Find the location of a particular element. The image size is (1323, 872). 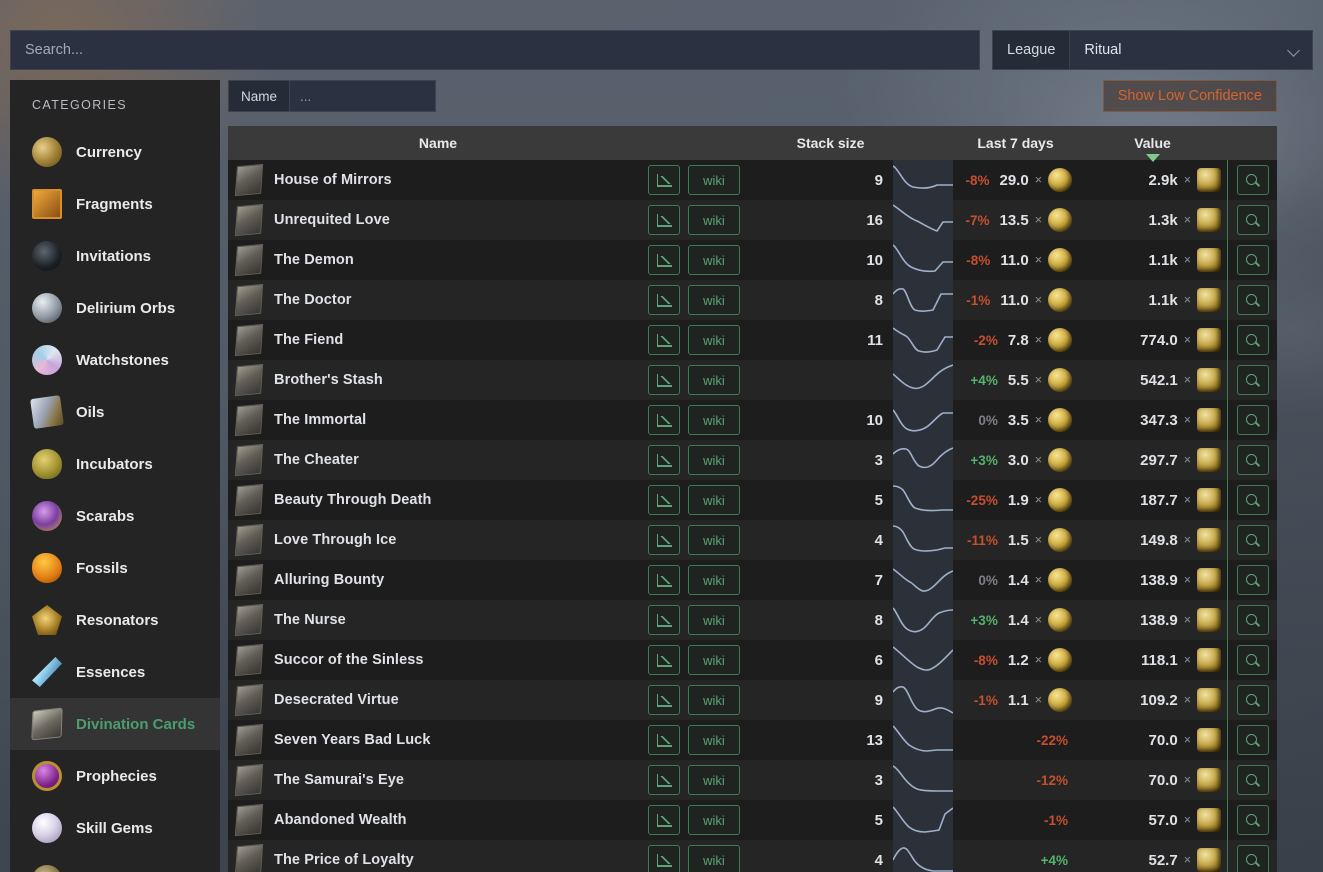

table-row: Abandoned Wealth wiki 5 -1% 57.0 × is located at coordinates (752, 820).